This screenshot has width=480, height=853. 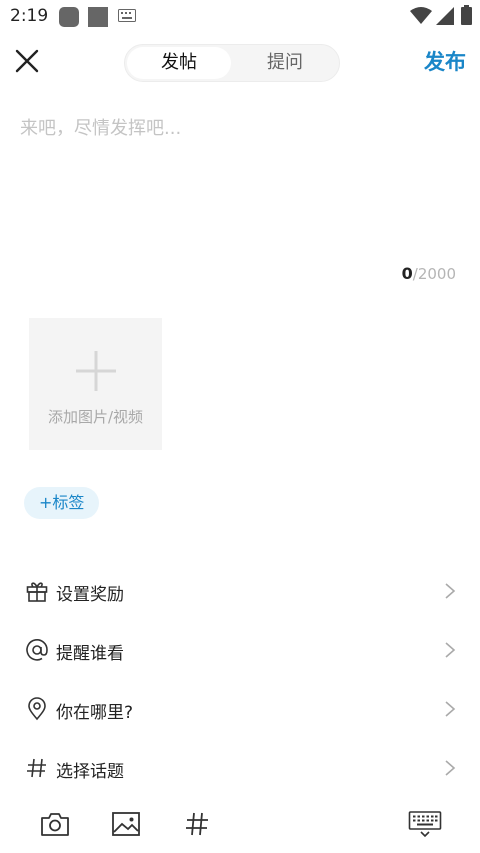 I want to click on status-bar: 2:19, so click(x=240, y=16).